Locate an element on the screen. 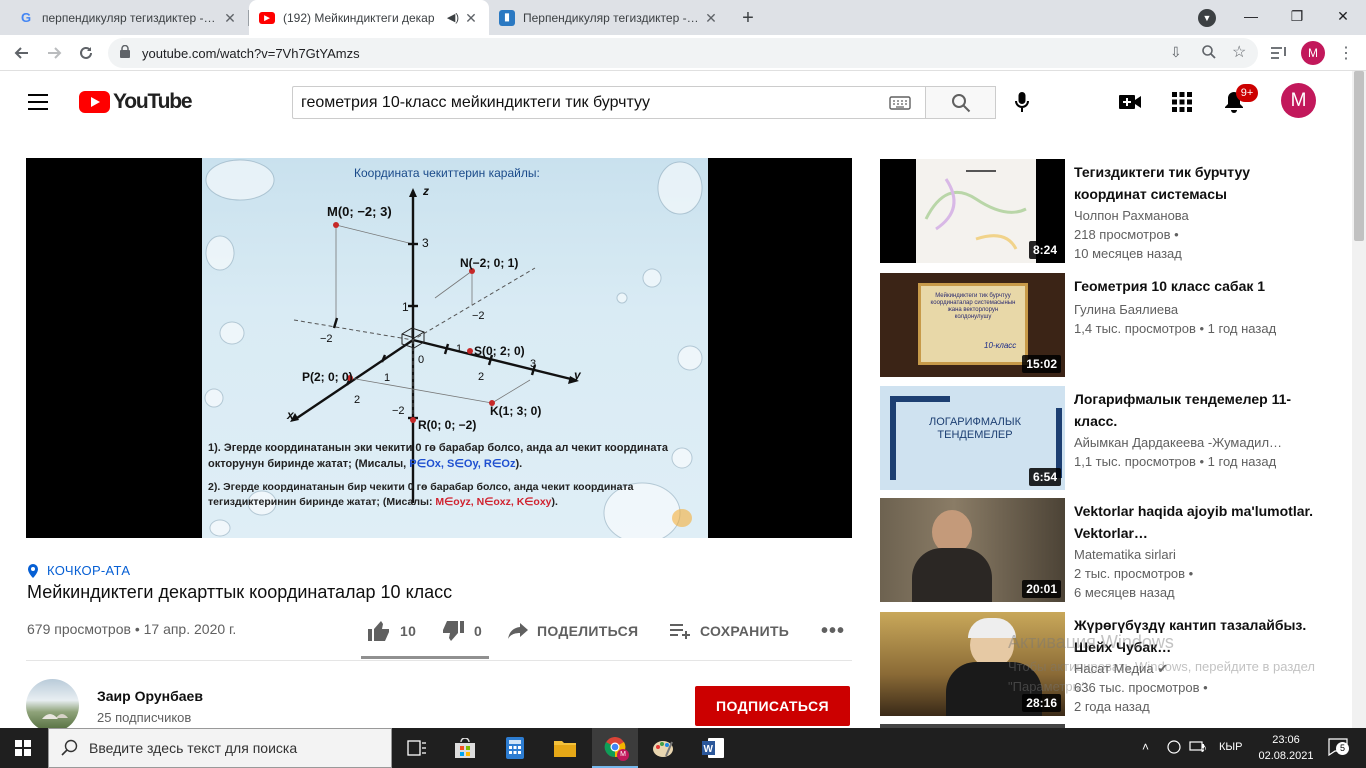 This screenshot has height=768, width=1366. subscribe-button: ПОДПИСАТЬСЯ is located at coordinates (772, 706).